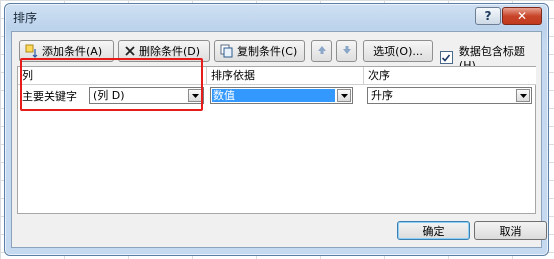  Describe the element at coordinates (25, 18) in the screenshot. I see `dialog-title: 排序` at that location.